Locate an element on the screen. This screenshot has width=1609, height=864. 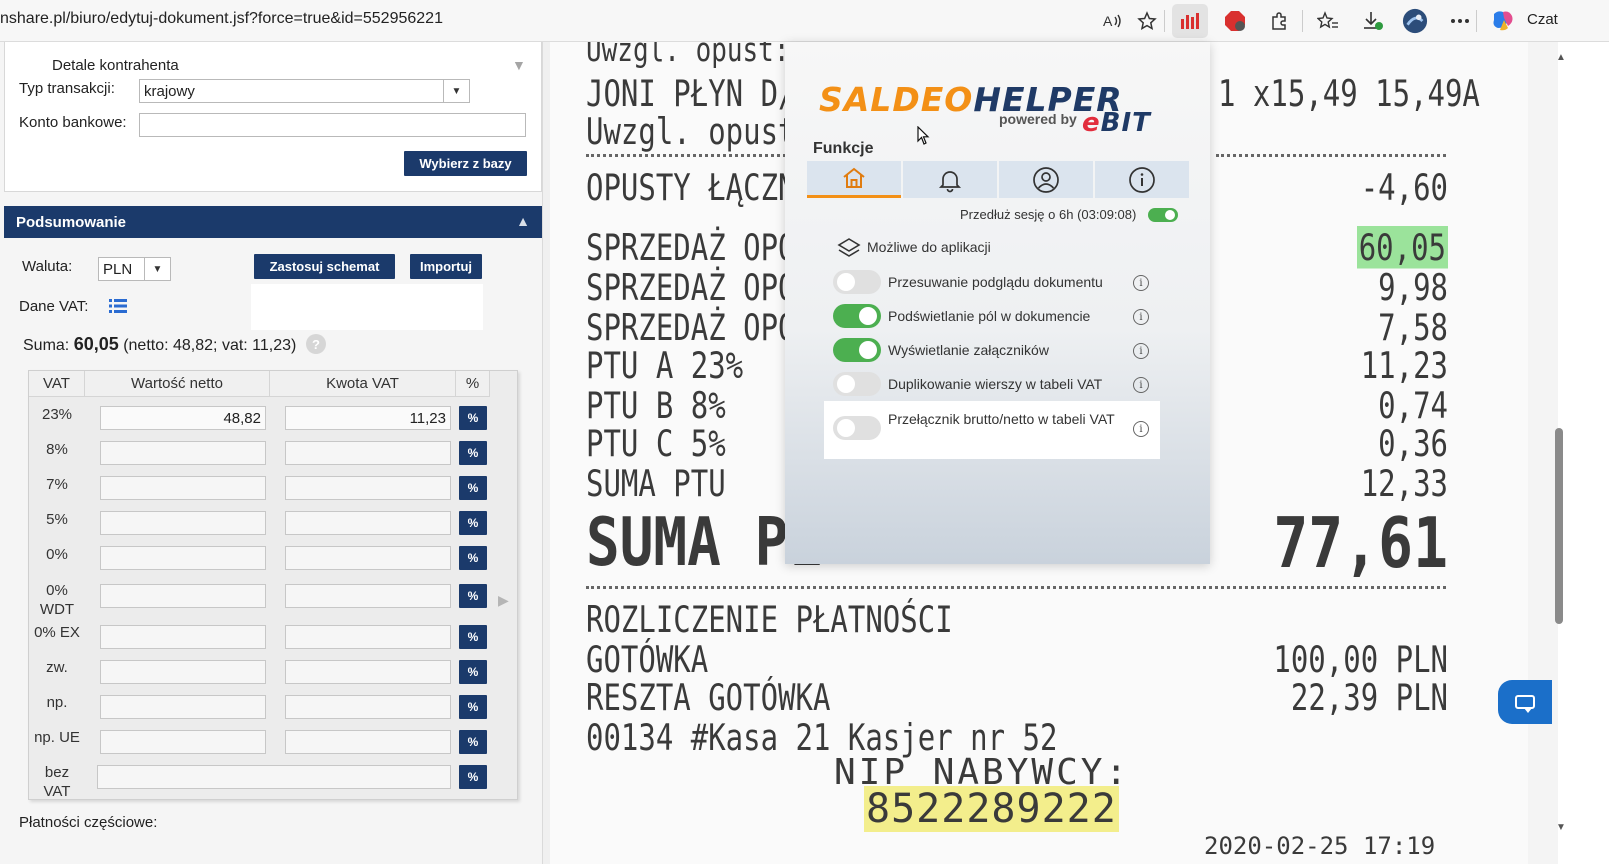
tab-notifications is located at coordinates (950, 179).